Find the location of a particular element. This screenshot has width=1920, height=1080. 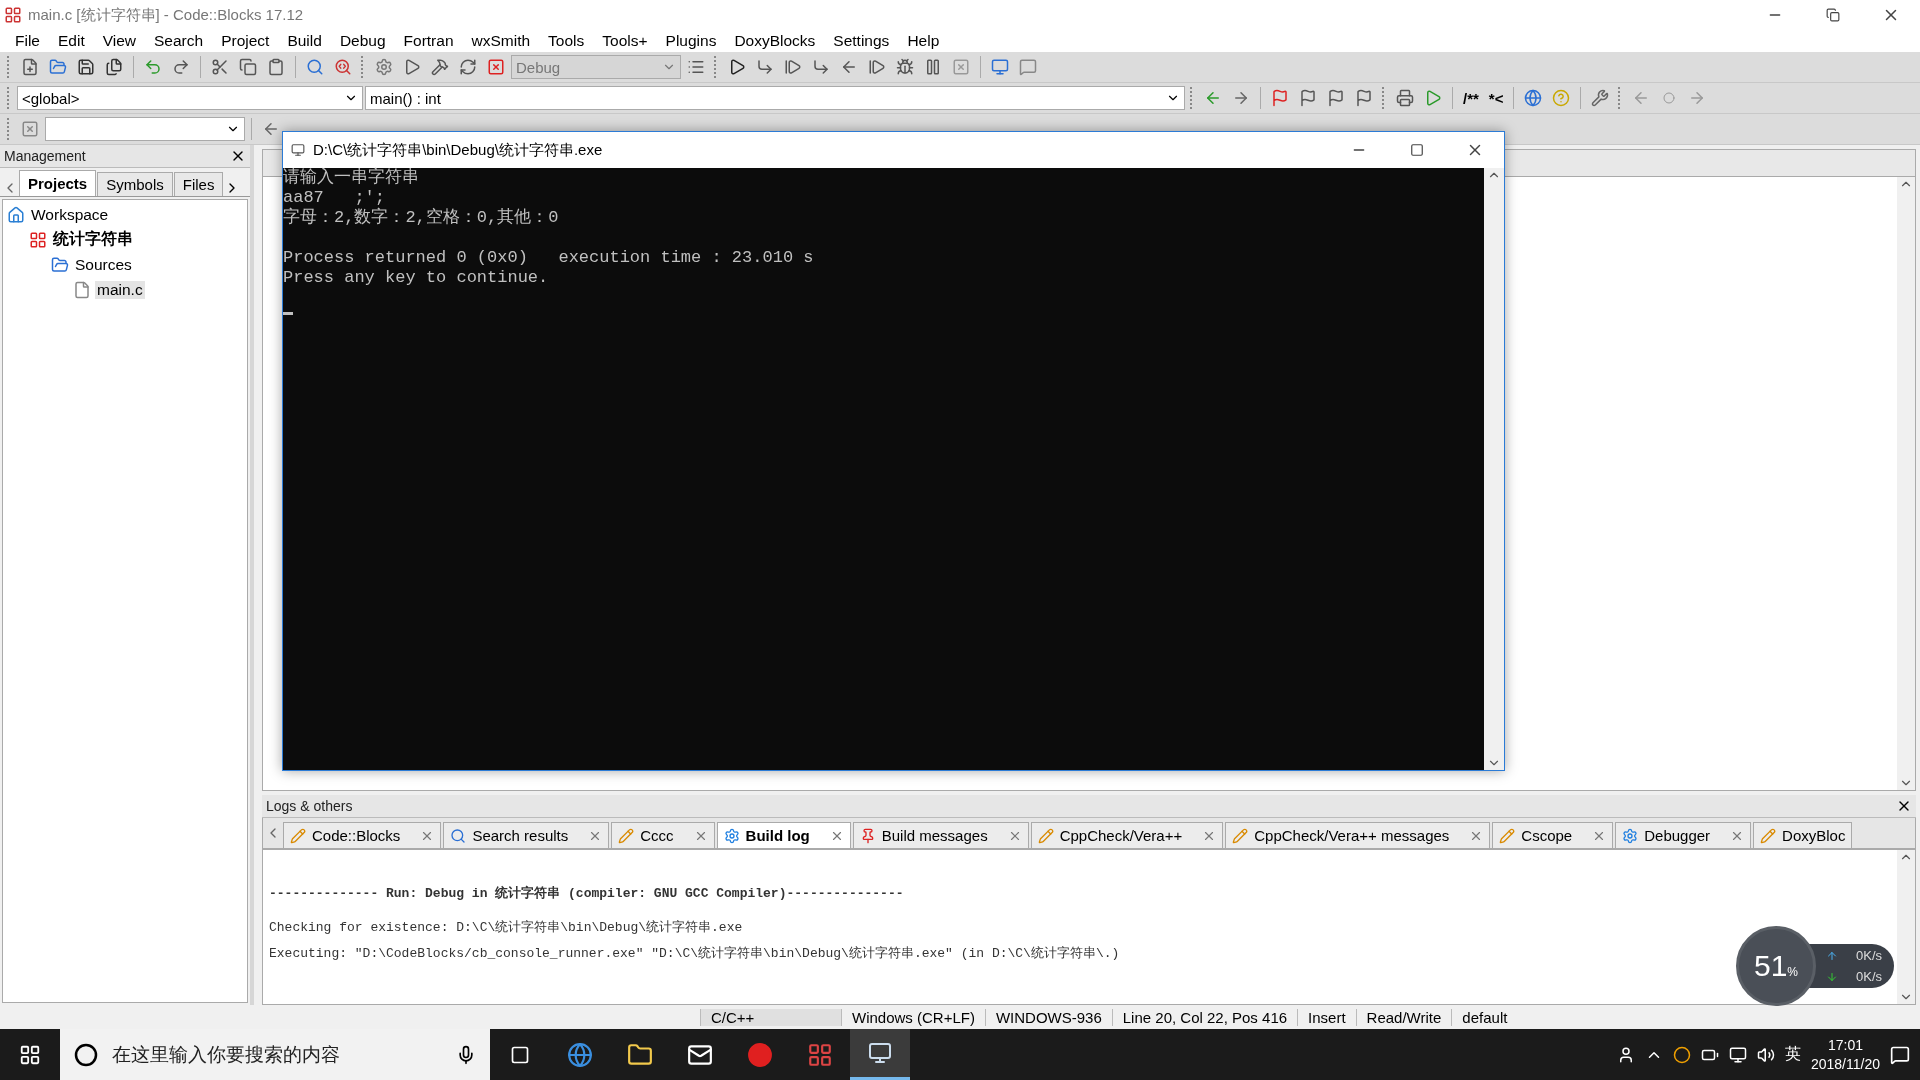

menu-item: Plugins is located at coordinates (691, 41).